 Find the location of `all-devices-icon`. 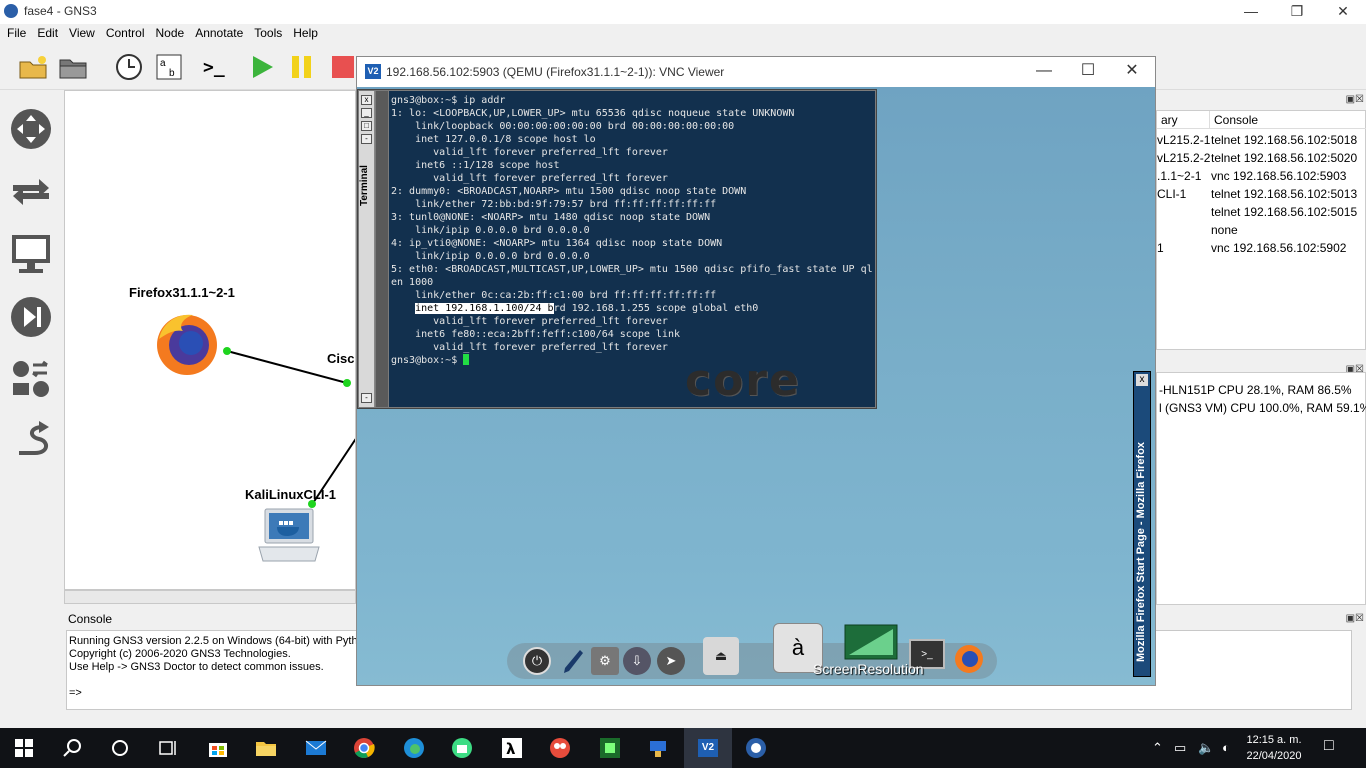

all-devices-icon is located at coordinates (31, 379).